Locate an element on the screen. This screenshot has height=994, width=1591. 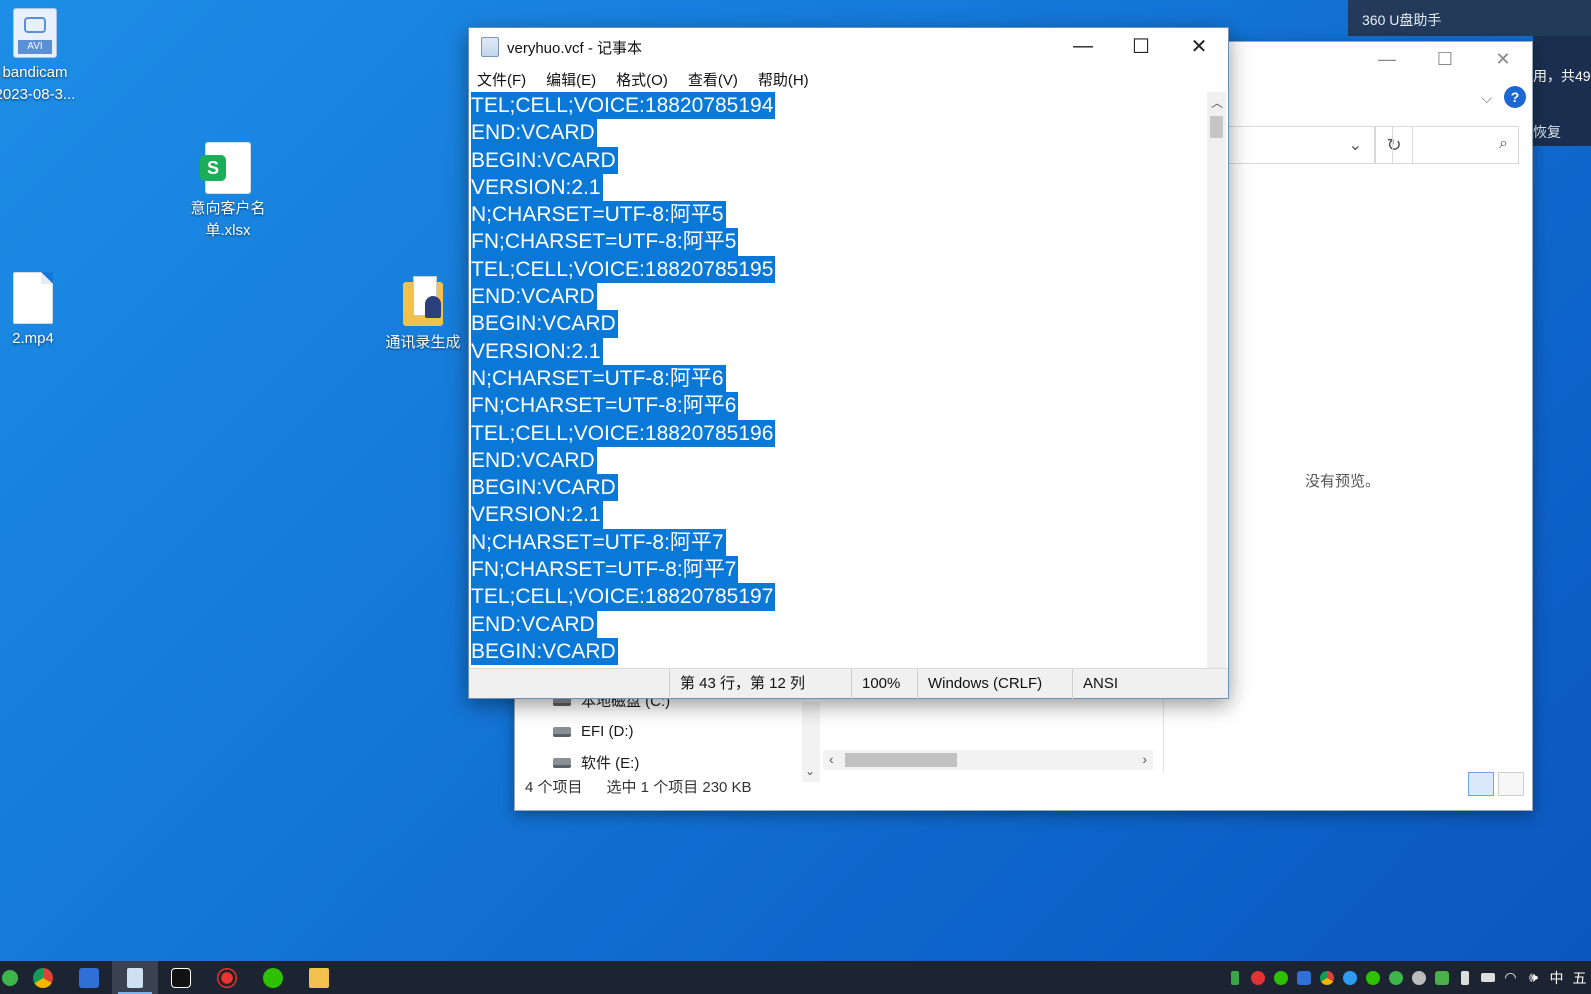
explorer-status-bar: 4 个项目 选中 1 个项目 230 KB is located at coordinates (638, 786).